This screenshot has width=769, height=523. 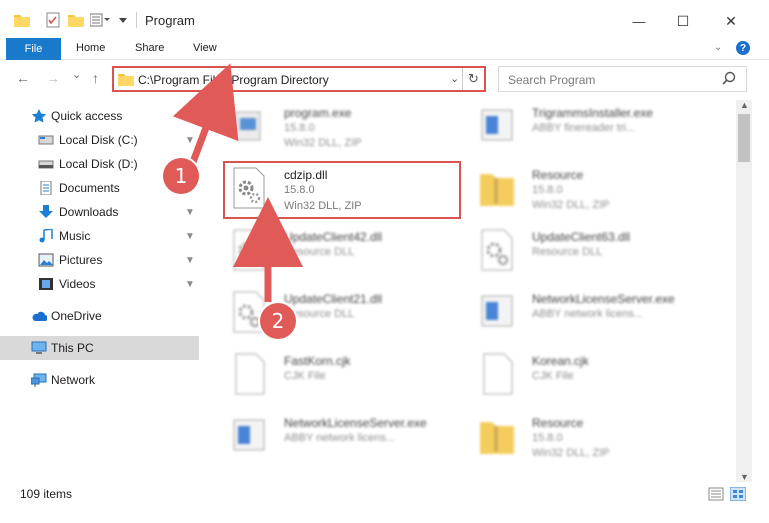 I want to click on tab-home: Home, so click(x=90, y=48).